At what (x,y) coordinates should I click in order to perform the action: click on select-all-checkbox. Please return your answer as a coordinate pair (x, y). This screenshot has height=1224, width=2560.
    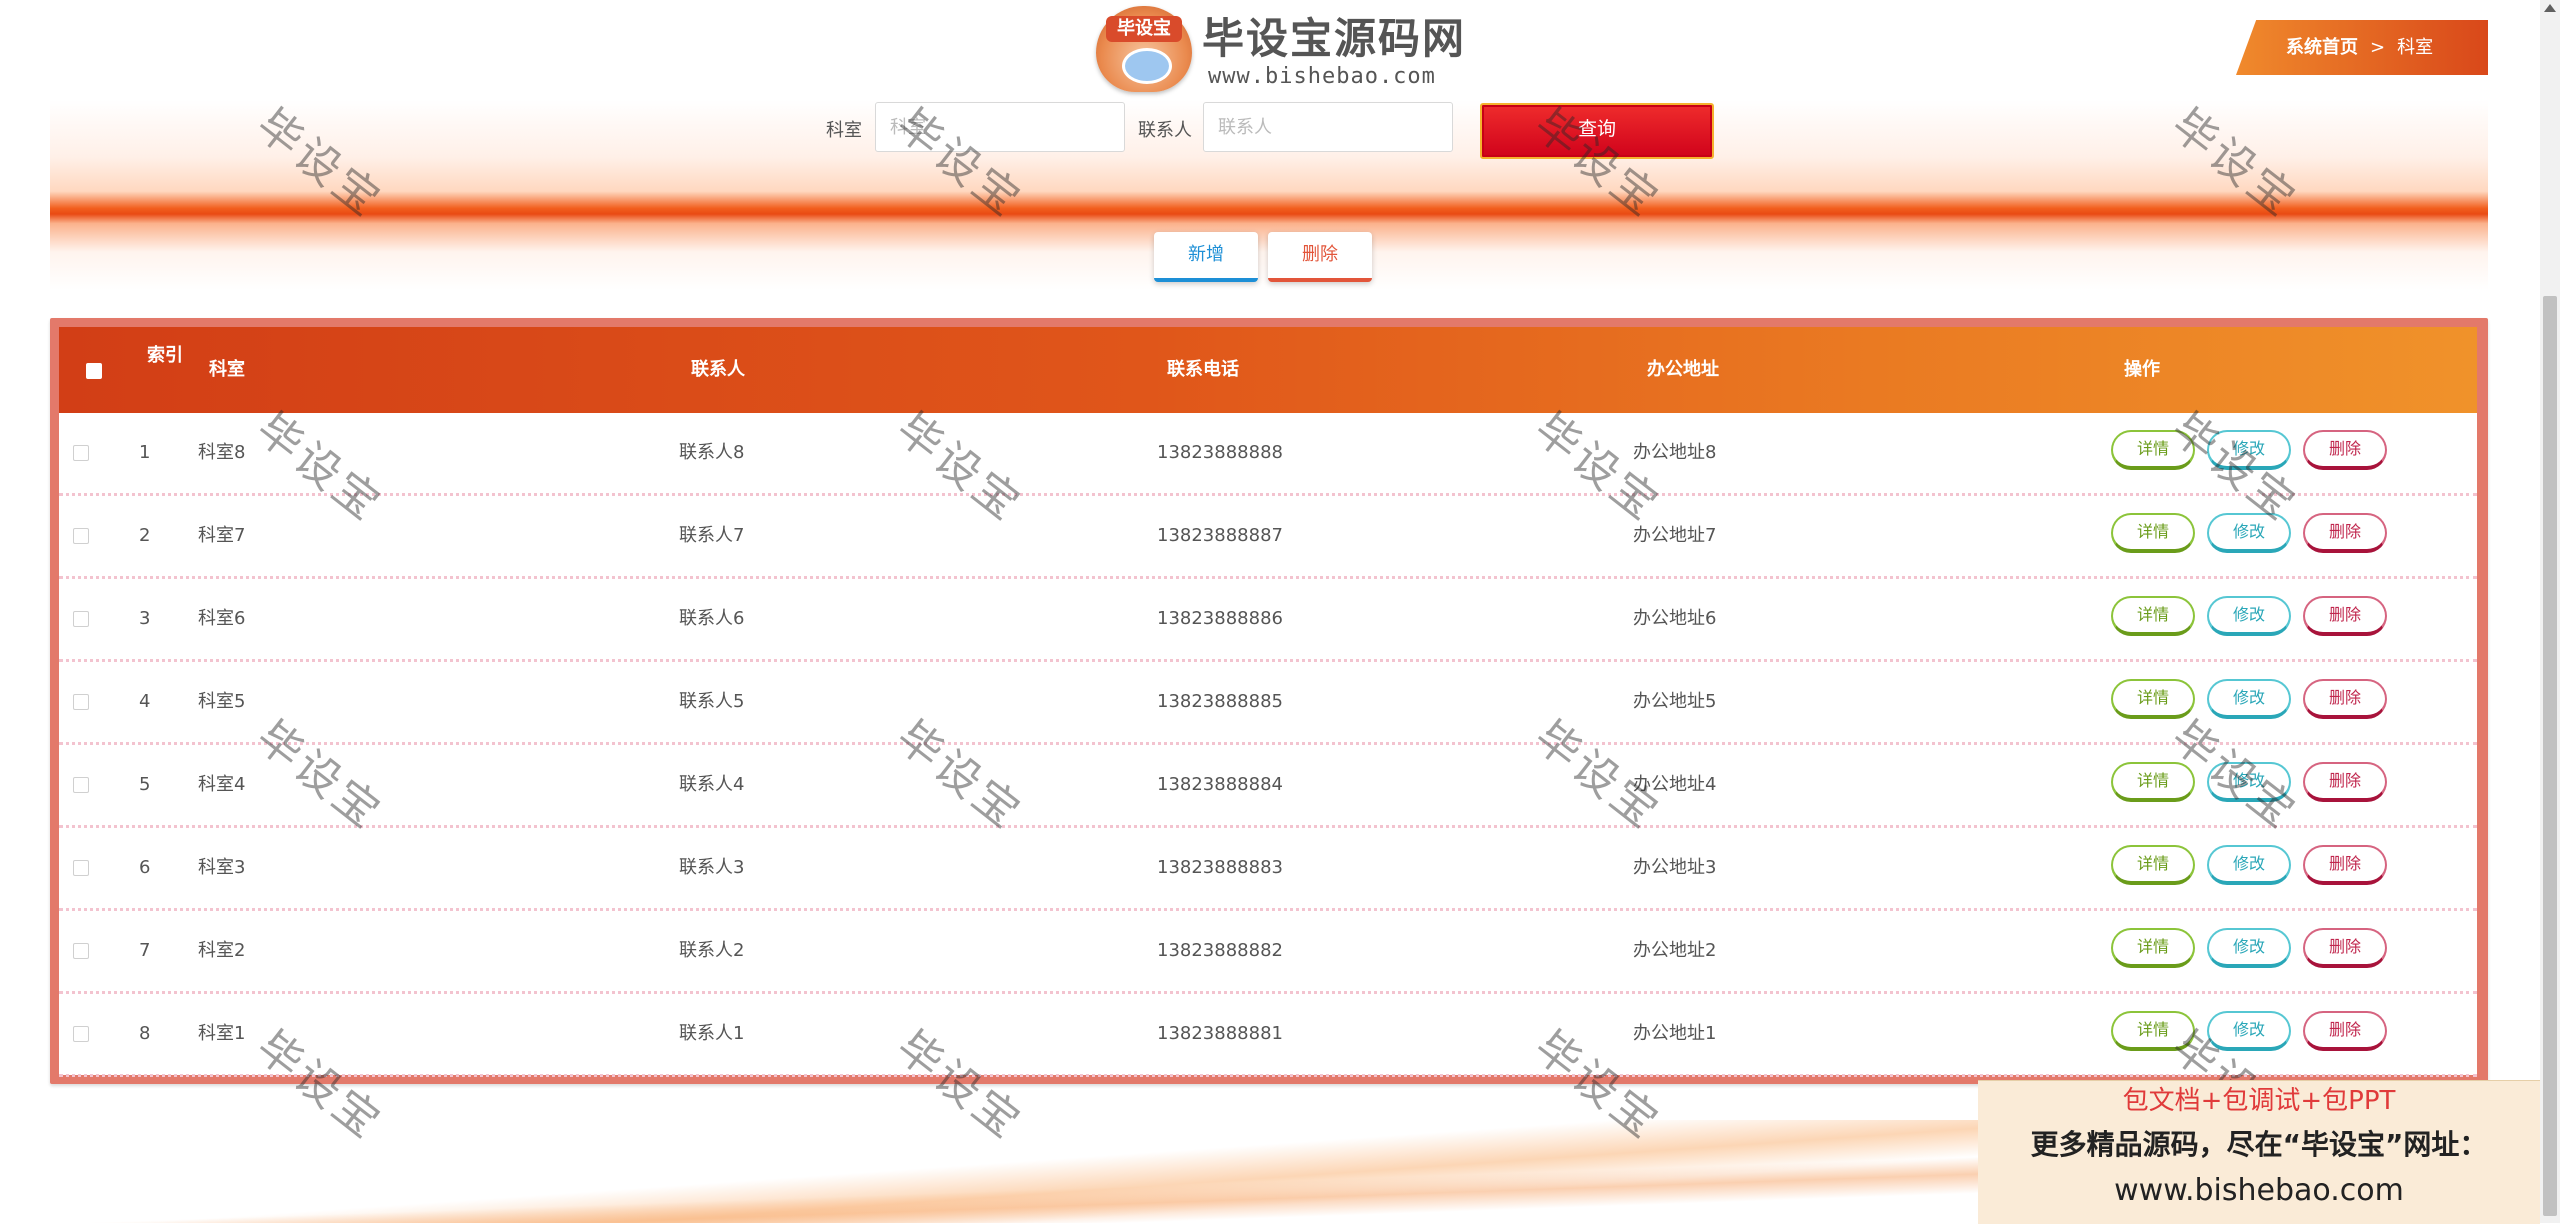
    Looking at the image, I should click on (94, 371).